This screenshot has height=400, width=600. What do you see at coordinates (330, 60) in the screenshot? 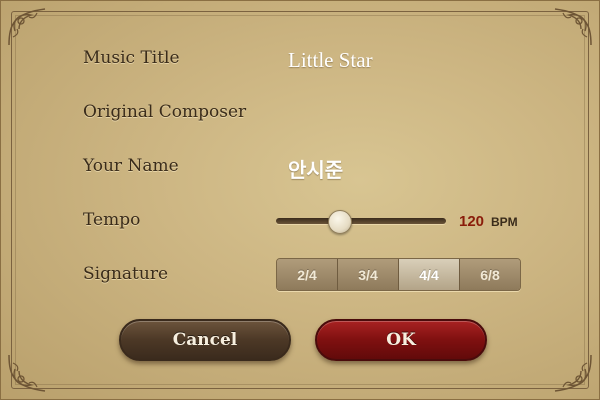
I see `music-title-field: Little Star` at bounding box center [330, 60].